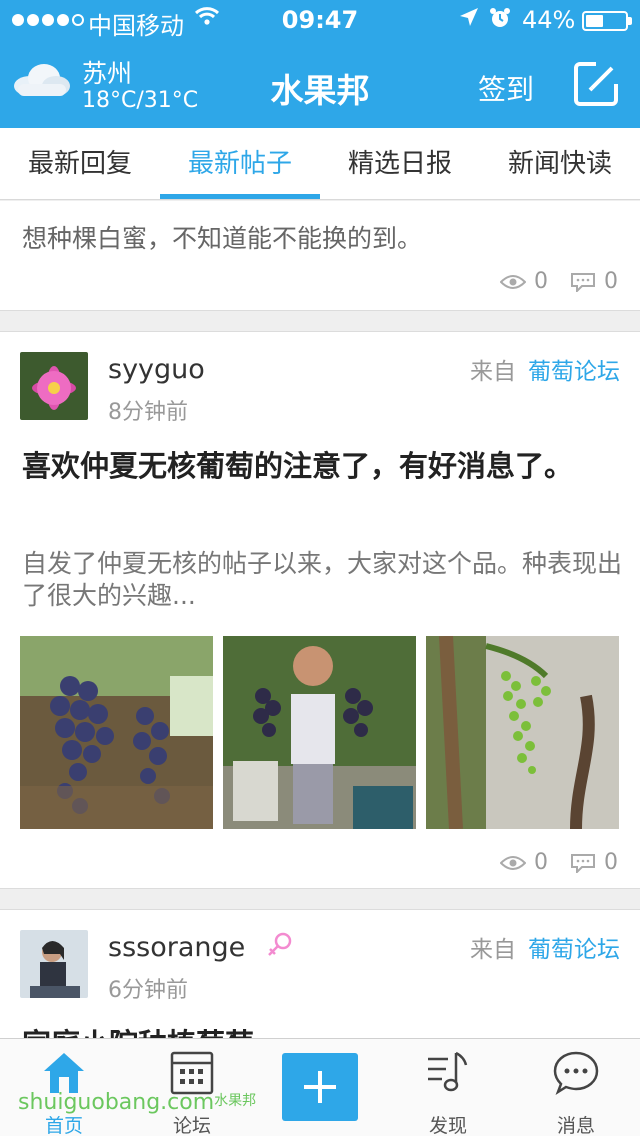 The image size is (640, 1136). What do you see at coordinates (522, 732) in the screenshot?
I see `post-image-grapevine` at bounding box center [522, 732].